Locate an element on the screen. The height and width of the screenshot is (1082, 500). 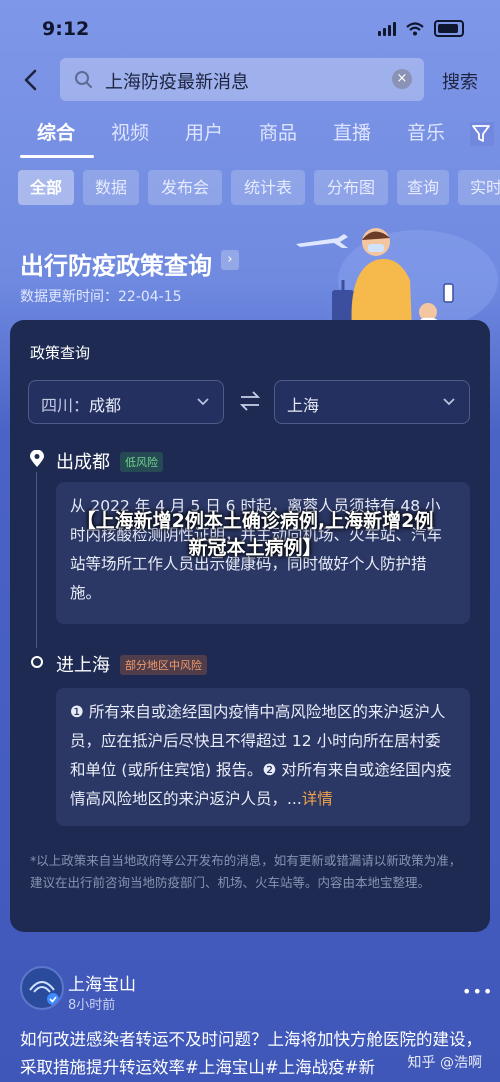
battery-icon is located at coordinates (449, 28).